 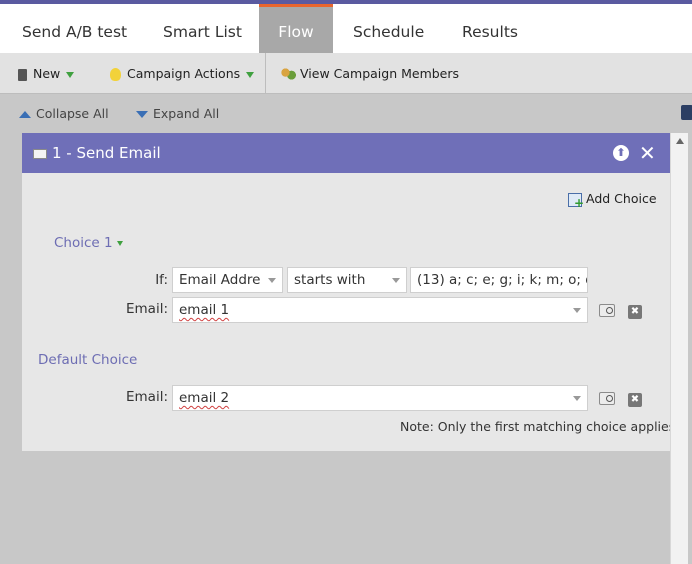 I want to click on expand-down-icon, so click(x=142, y=114).